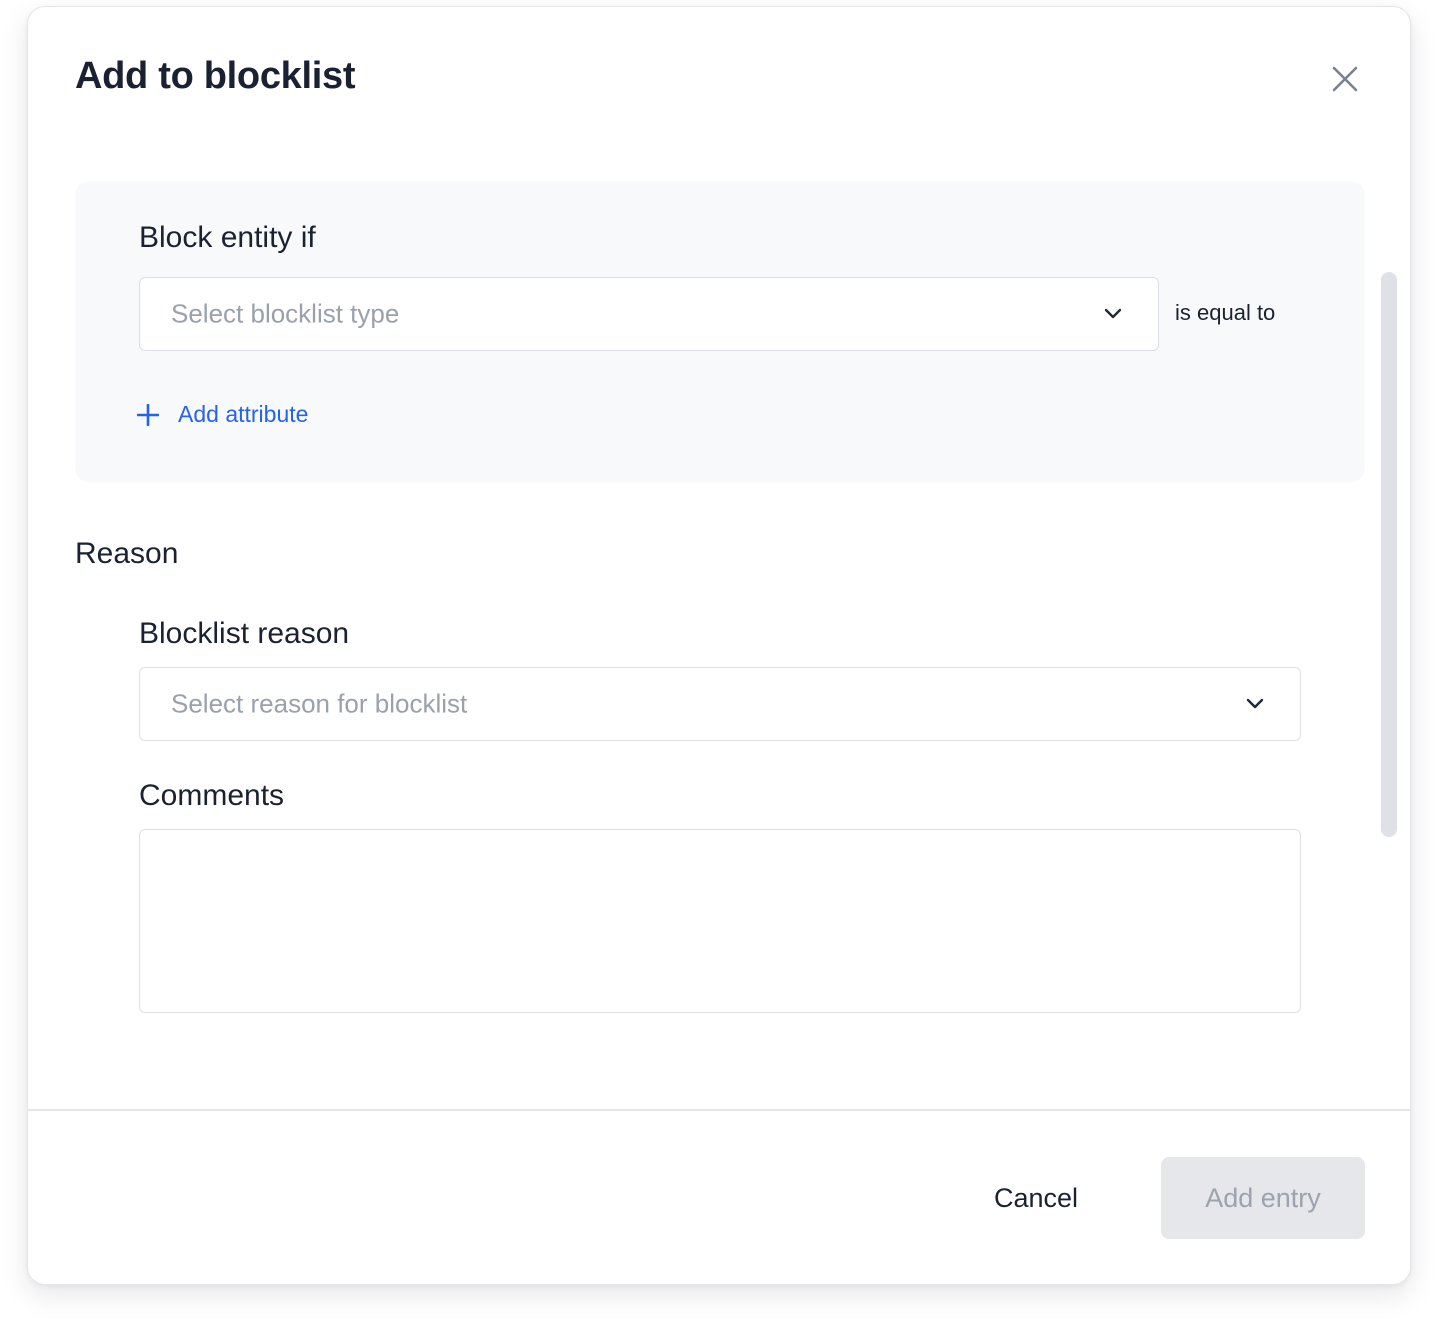  I want to click on comments-label: Comments, so click(212, 795).